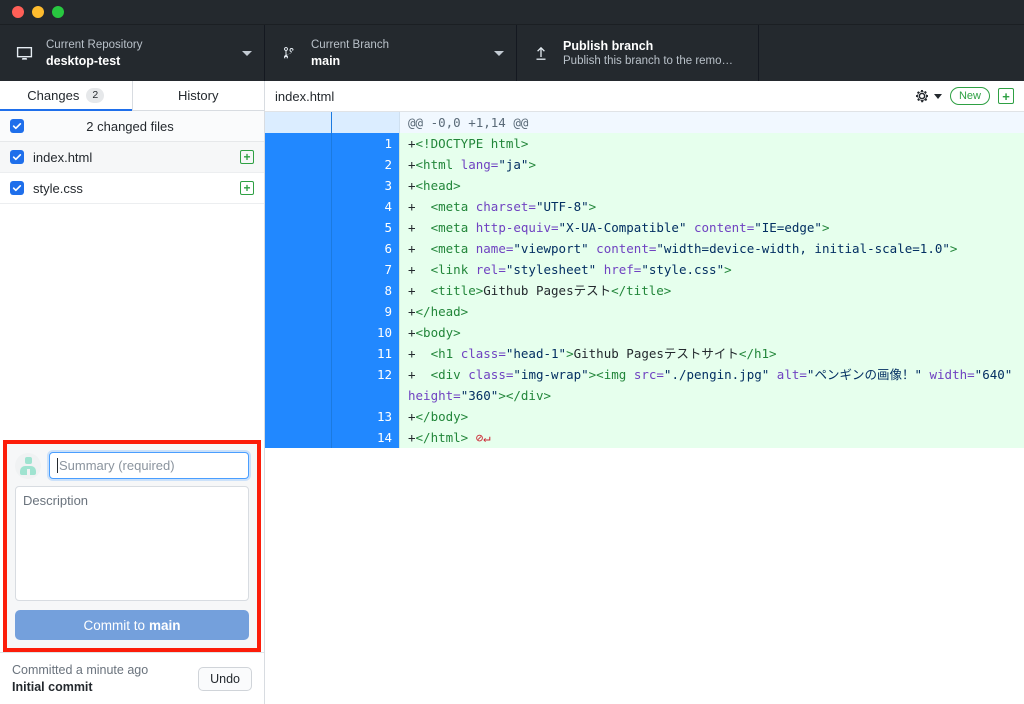 The width and height of the screenshot is (1024, 704). I want to click on undo-button: Undo, so click(225, 678).